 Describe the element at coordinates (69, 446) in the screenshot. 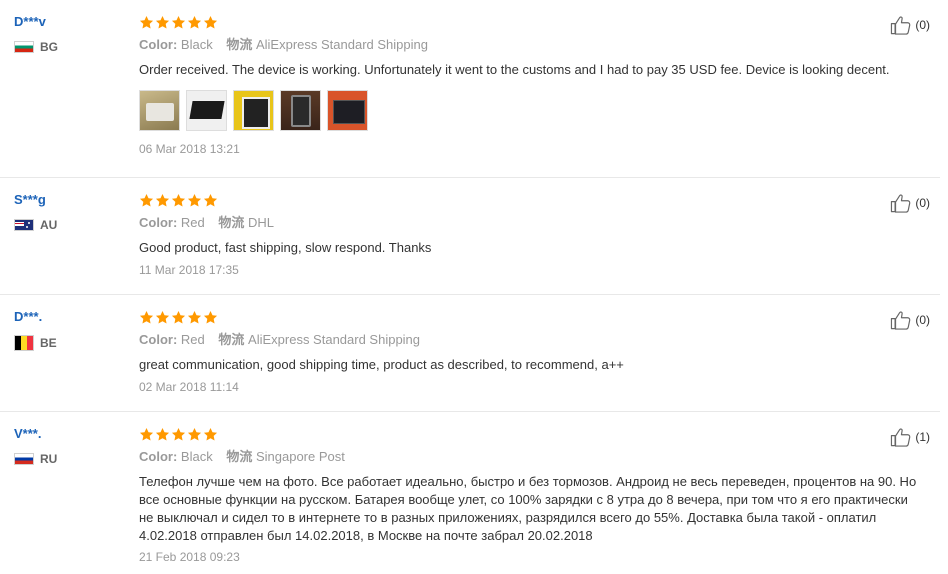

I see `reviewer-info: V***. RU` at that location.